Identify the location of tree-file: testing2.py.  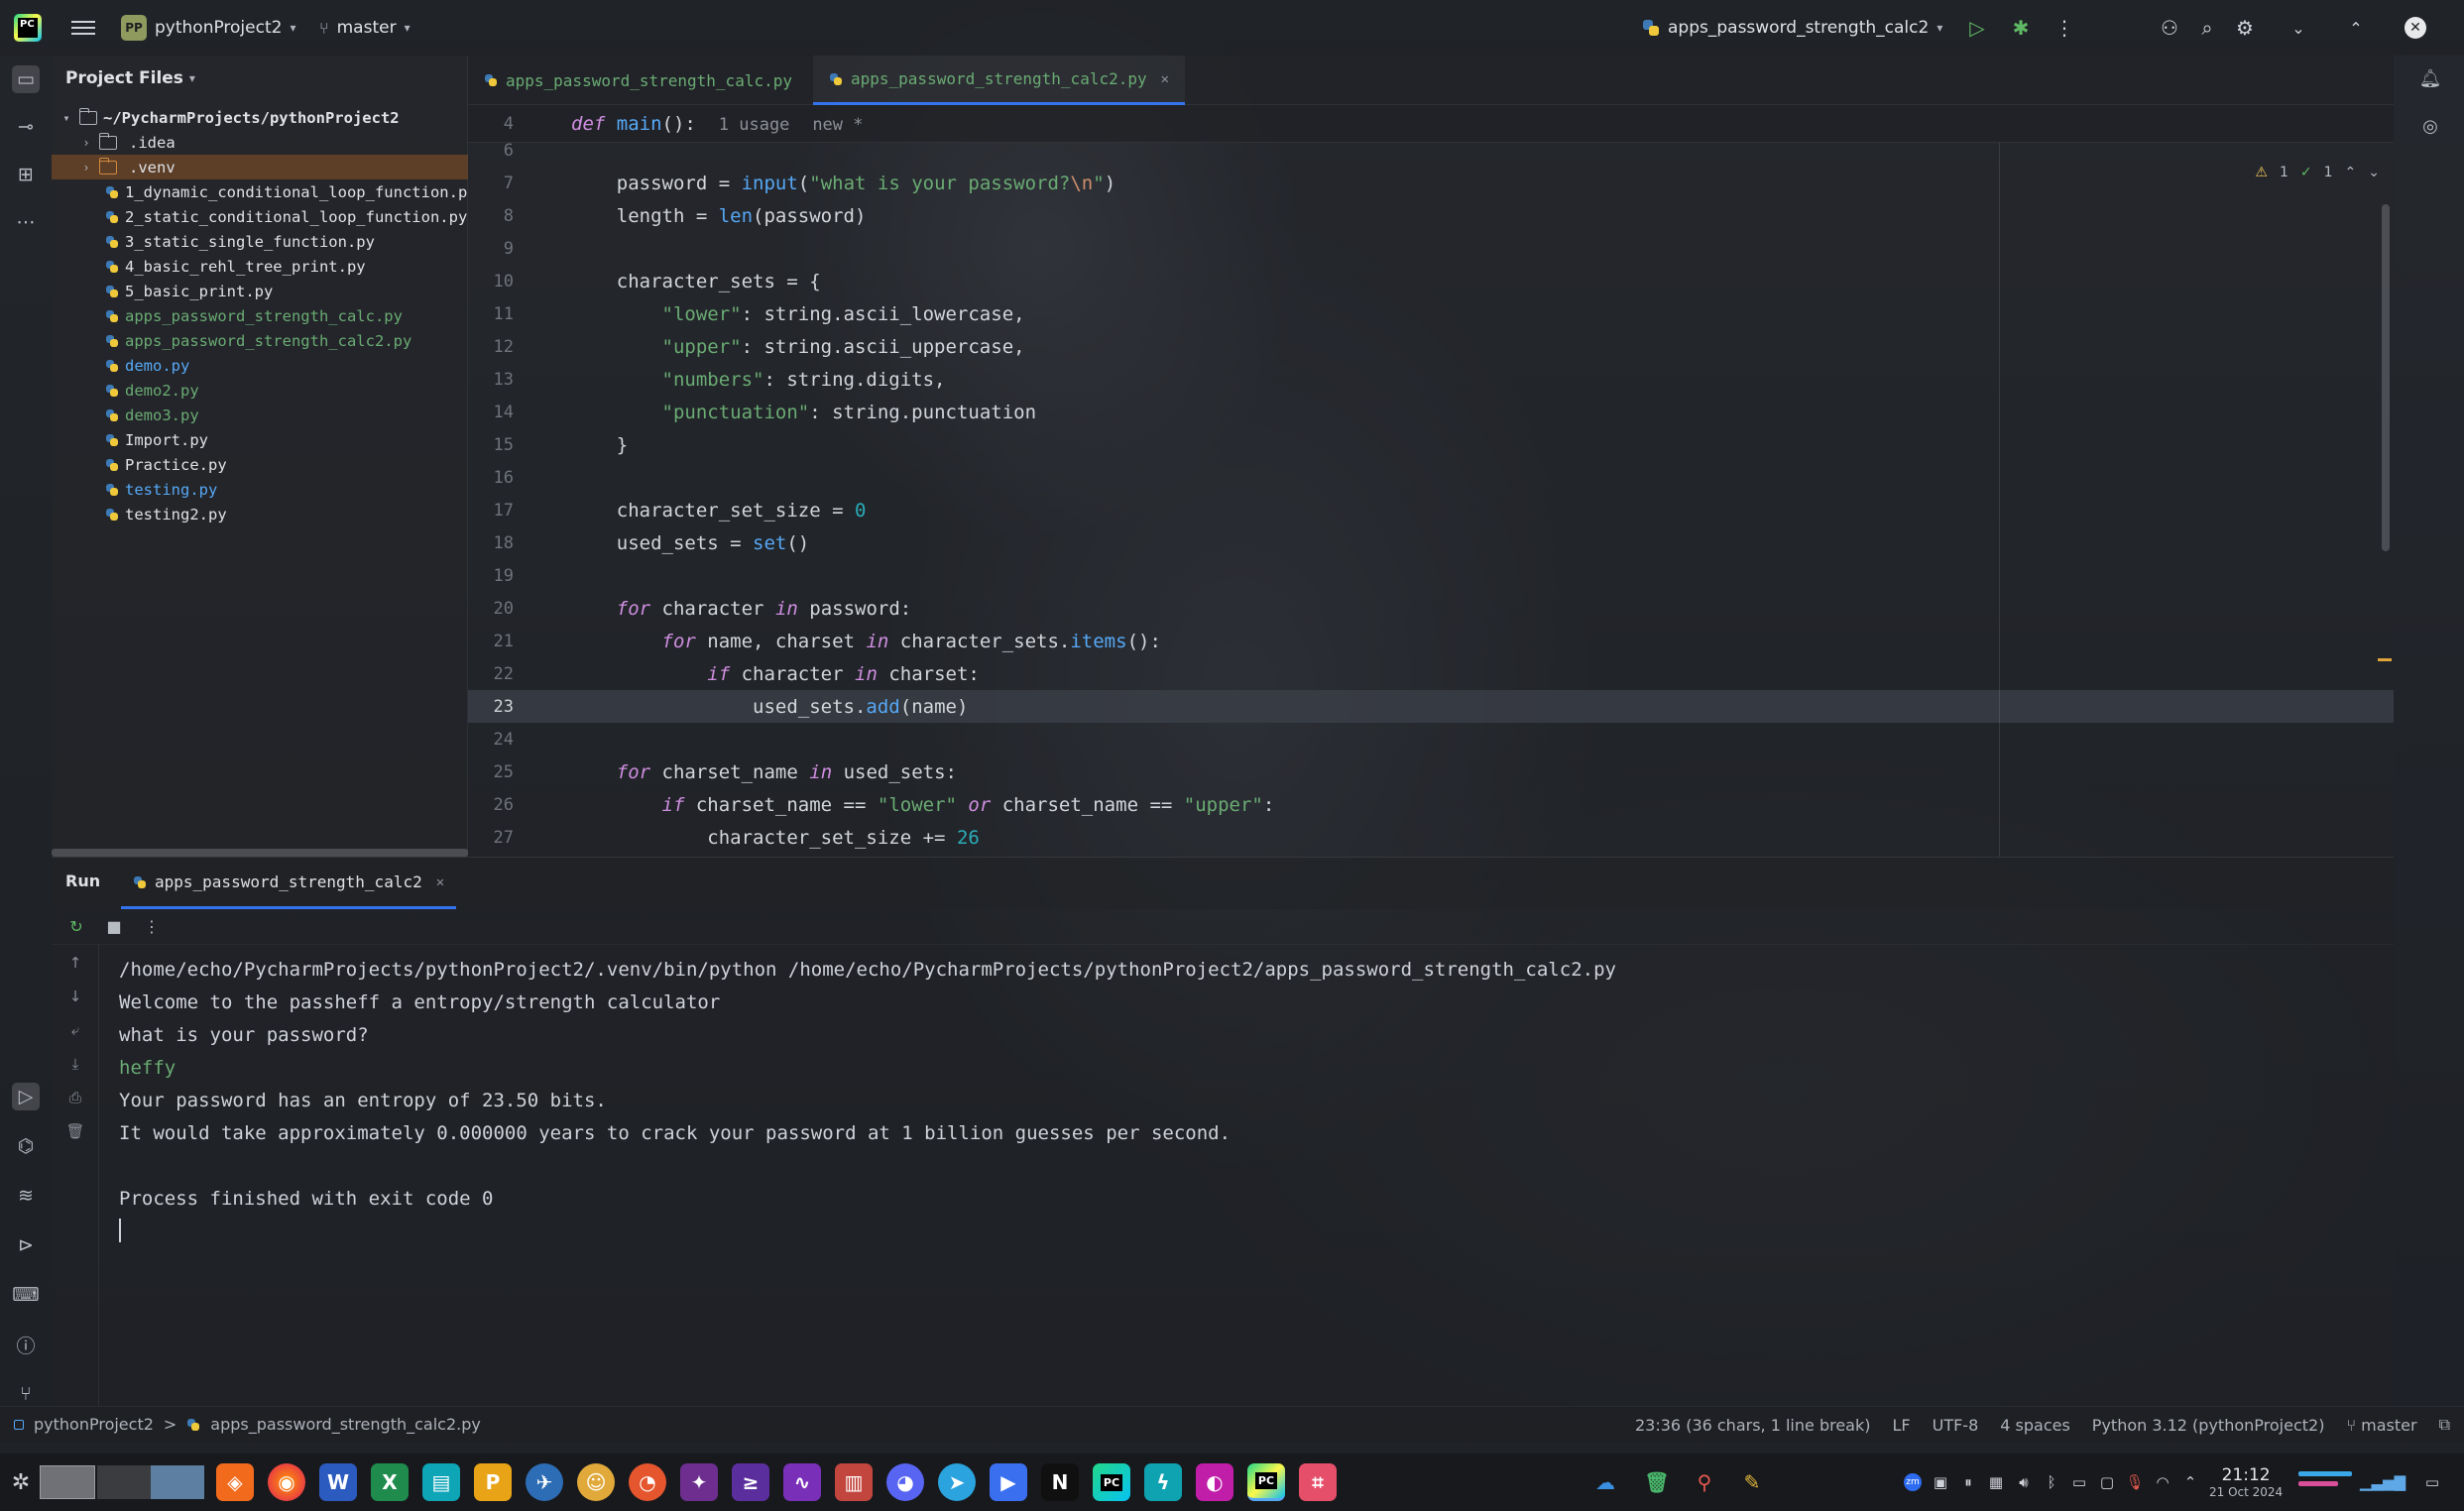
(260, 514).